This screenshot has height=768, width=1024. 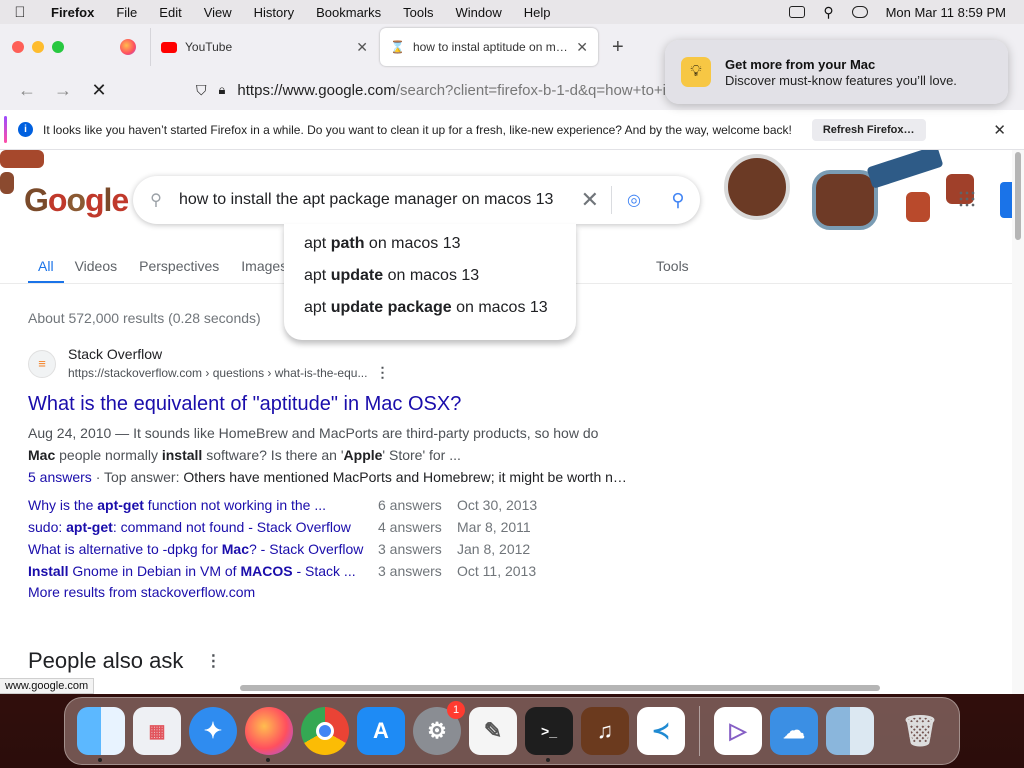 What do you see at coordinates (920, 731) in the screenshot?
I see `trash-icon: 🗑︎` at bounding box center [920, 731].